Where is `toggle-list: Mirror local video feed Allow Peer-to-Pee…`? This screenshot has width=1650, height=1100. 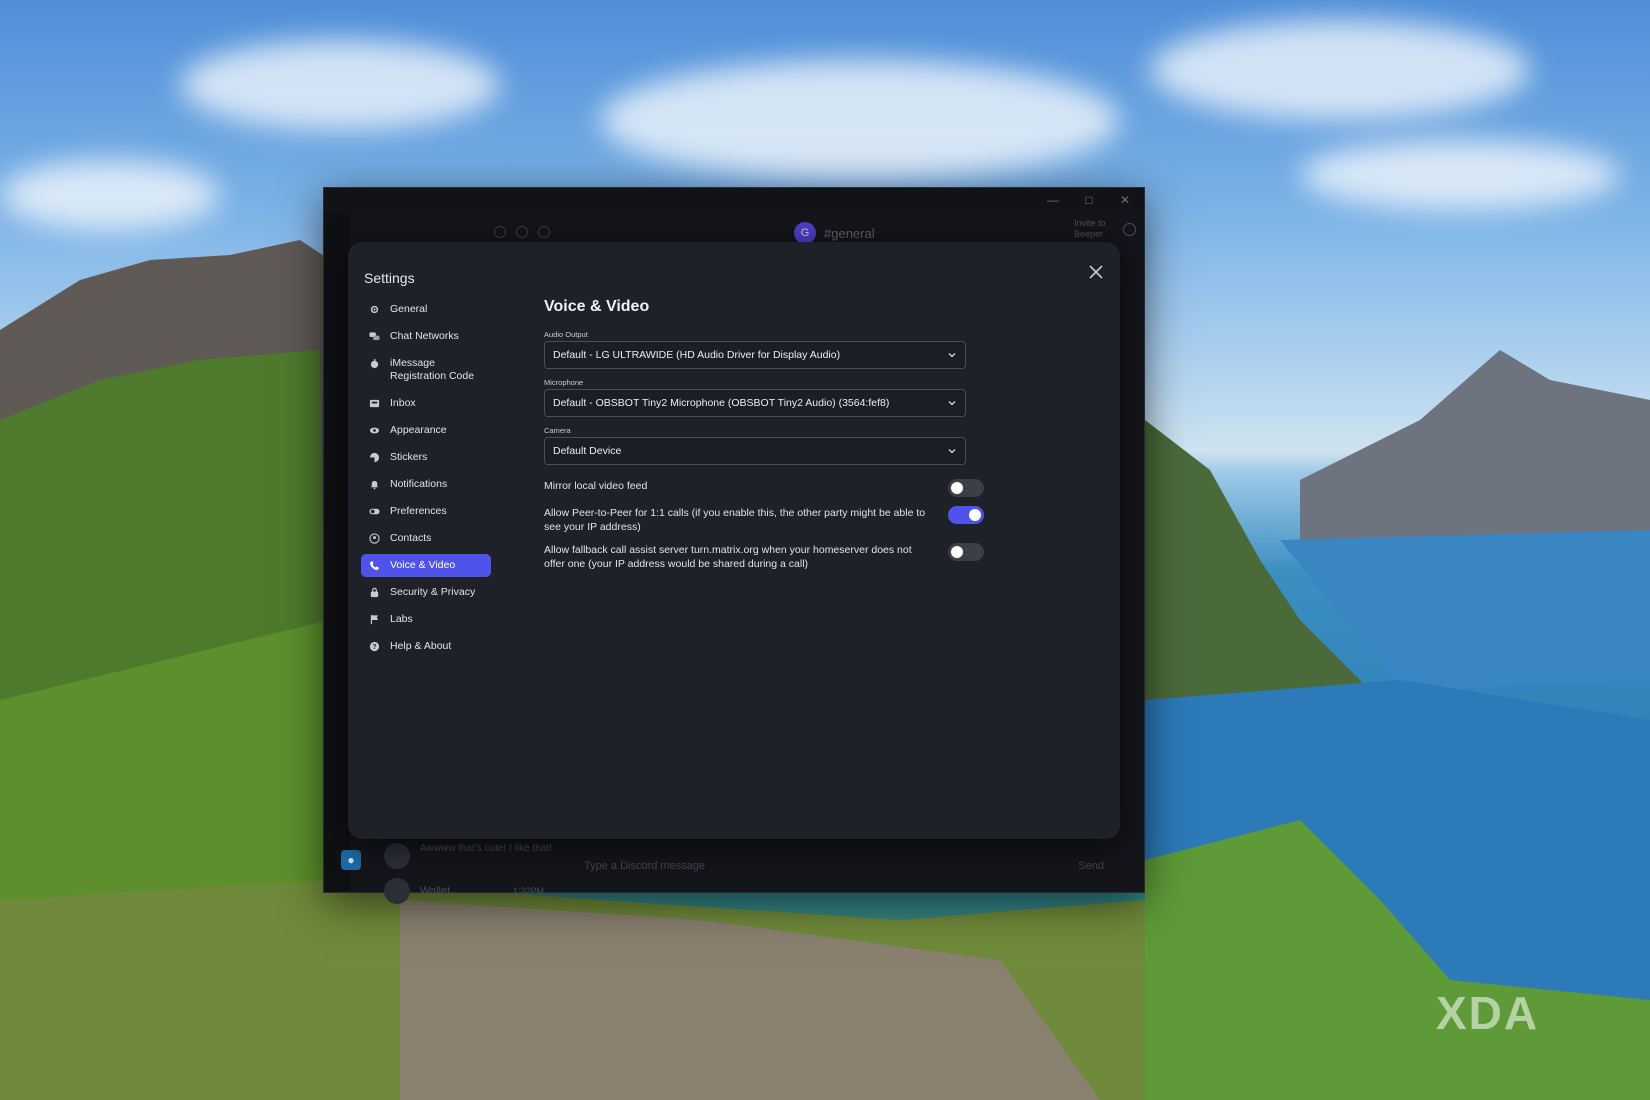 toggle-list: Mirror local video feed Allow Peer-to-Pee… is located at coordinates (764, 525).